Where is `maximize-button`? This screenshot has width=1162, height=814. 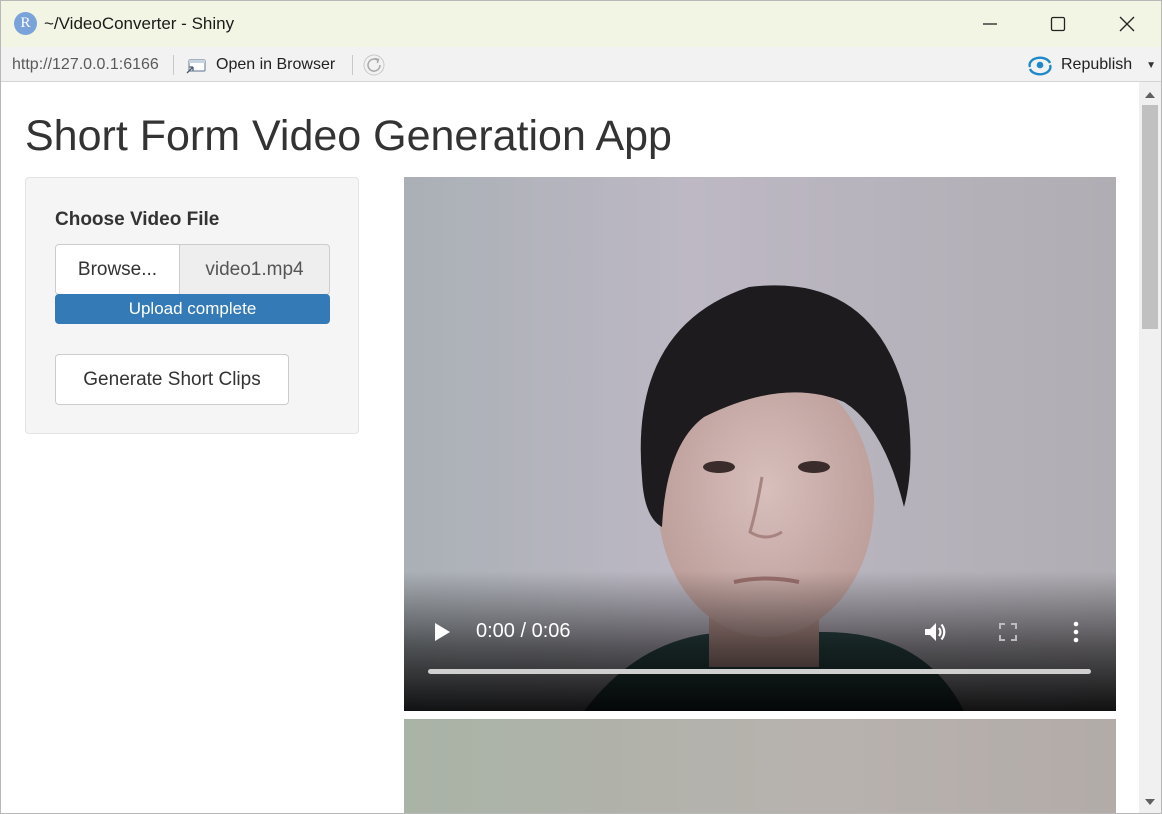
maximize-button is located at coordinates (1058, 24).